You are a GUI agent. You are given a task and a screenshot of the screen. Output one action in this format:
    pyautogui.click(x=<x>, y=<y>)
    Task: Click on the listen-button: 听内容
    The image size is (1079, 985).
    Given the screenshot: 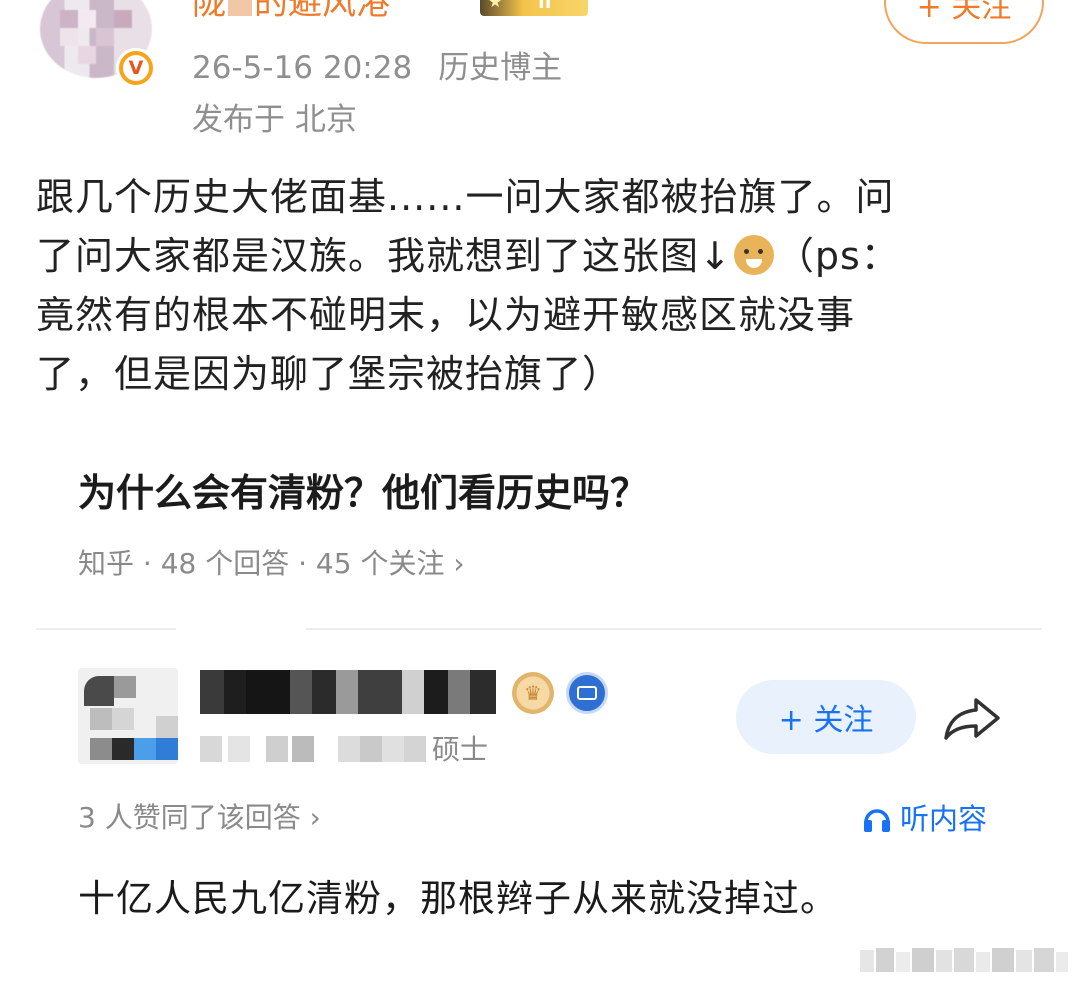 What is the action you would take?
    pyautogui.click(x=924, y=817)
    